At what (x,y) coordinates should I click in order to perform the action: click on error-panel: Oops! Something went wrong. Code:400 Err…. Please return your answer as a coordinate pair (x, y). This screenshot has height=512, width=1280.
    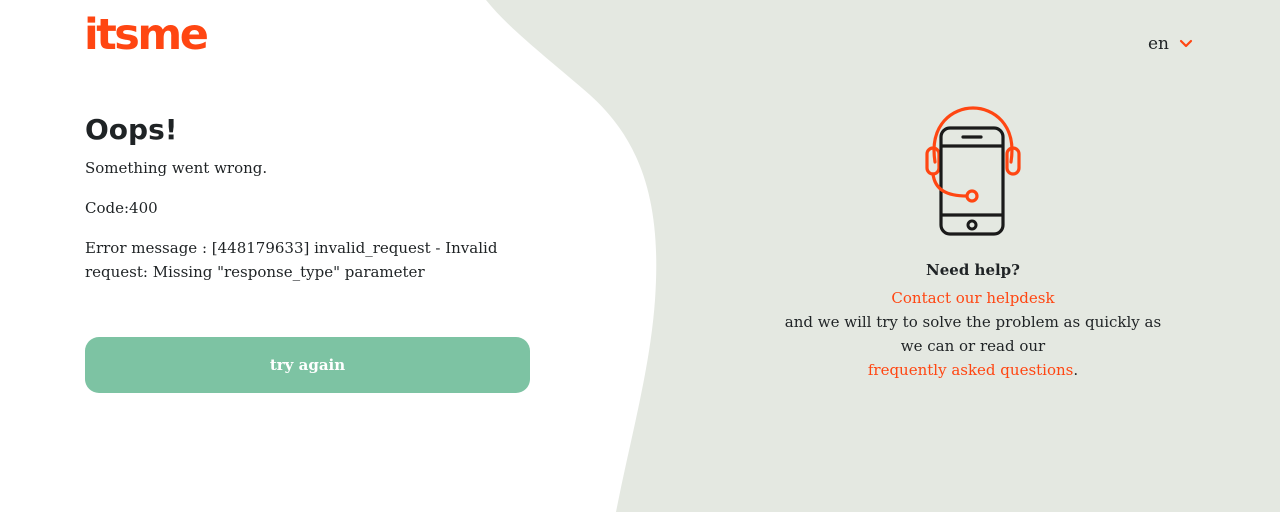
    Looking at the image, I should click on (315, 198).